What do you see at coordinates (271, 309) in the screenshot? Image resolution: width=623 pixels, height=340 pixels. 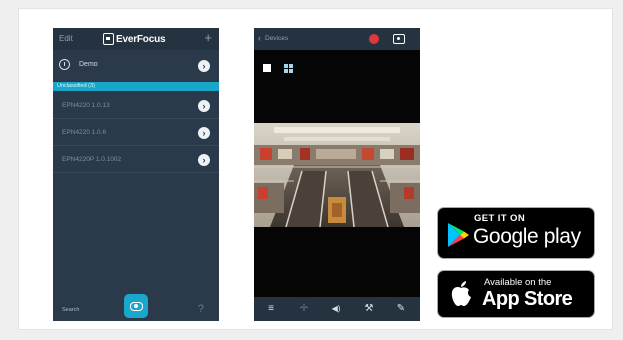 I see `menu-icon: ≡` at bounding box center [271, 309].